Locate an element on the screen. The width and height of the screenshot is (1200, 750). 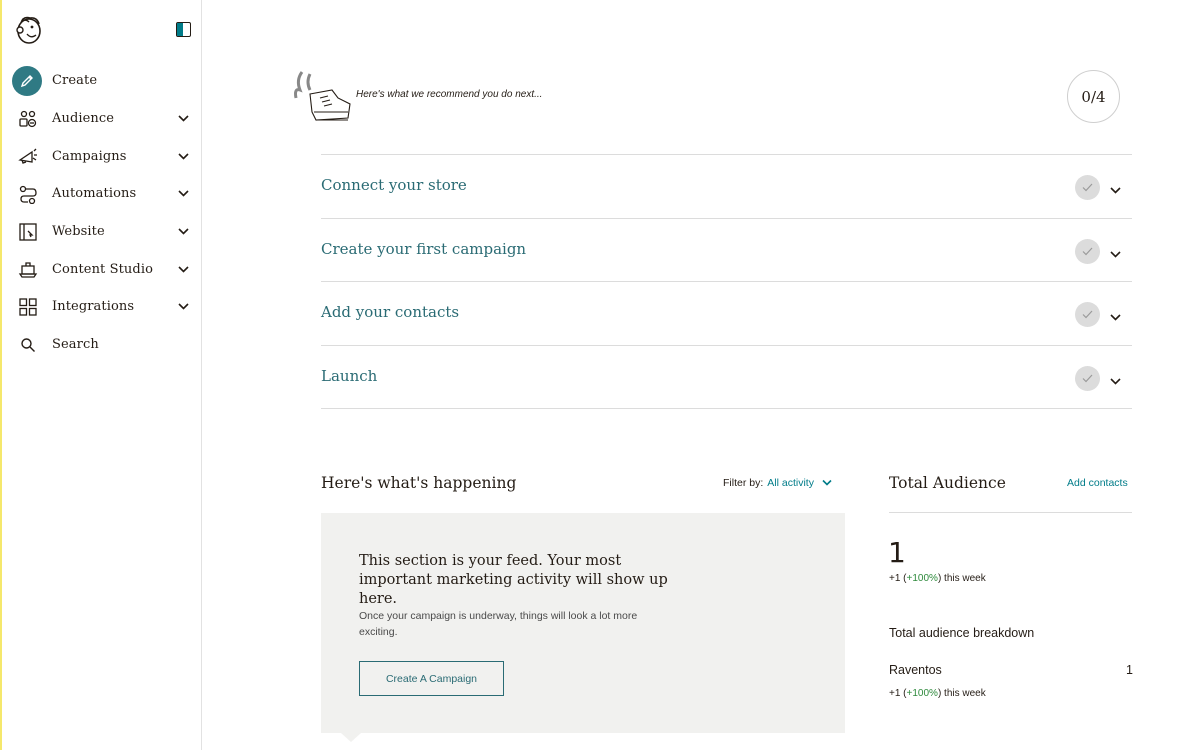
shoe-illustration-icon is located at coordinates (322, 96).